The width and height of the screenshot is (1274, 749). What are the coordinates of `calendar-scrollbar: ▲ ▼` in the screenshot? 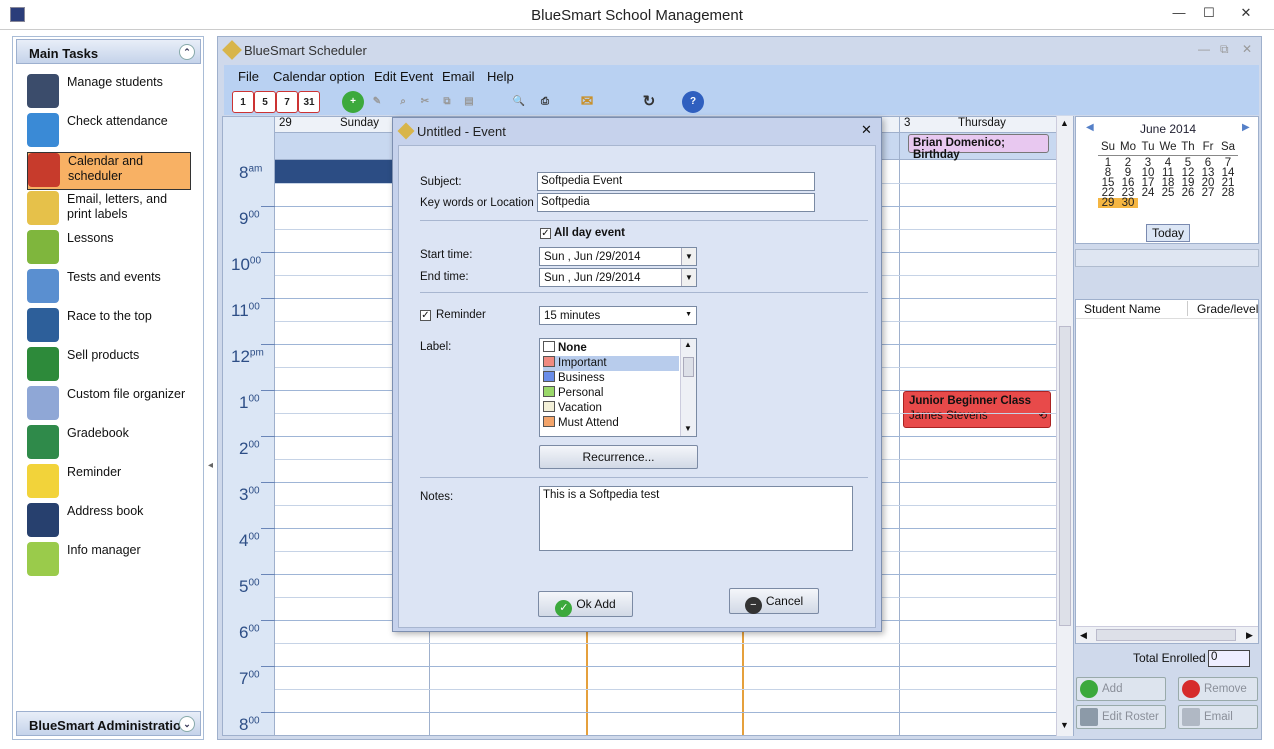 It's located at (1064, 426).